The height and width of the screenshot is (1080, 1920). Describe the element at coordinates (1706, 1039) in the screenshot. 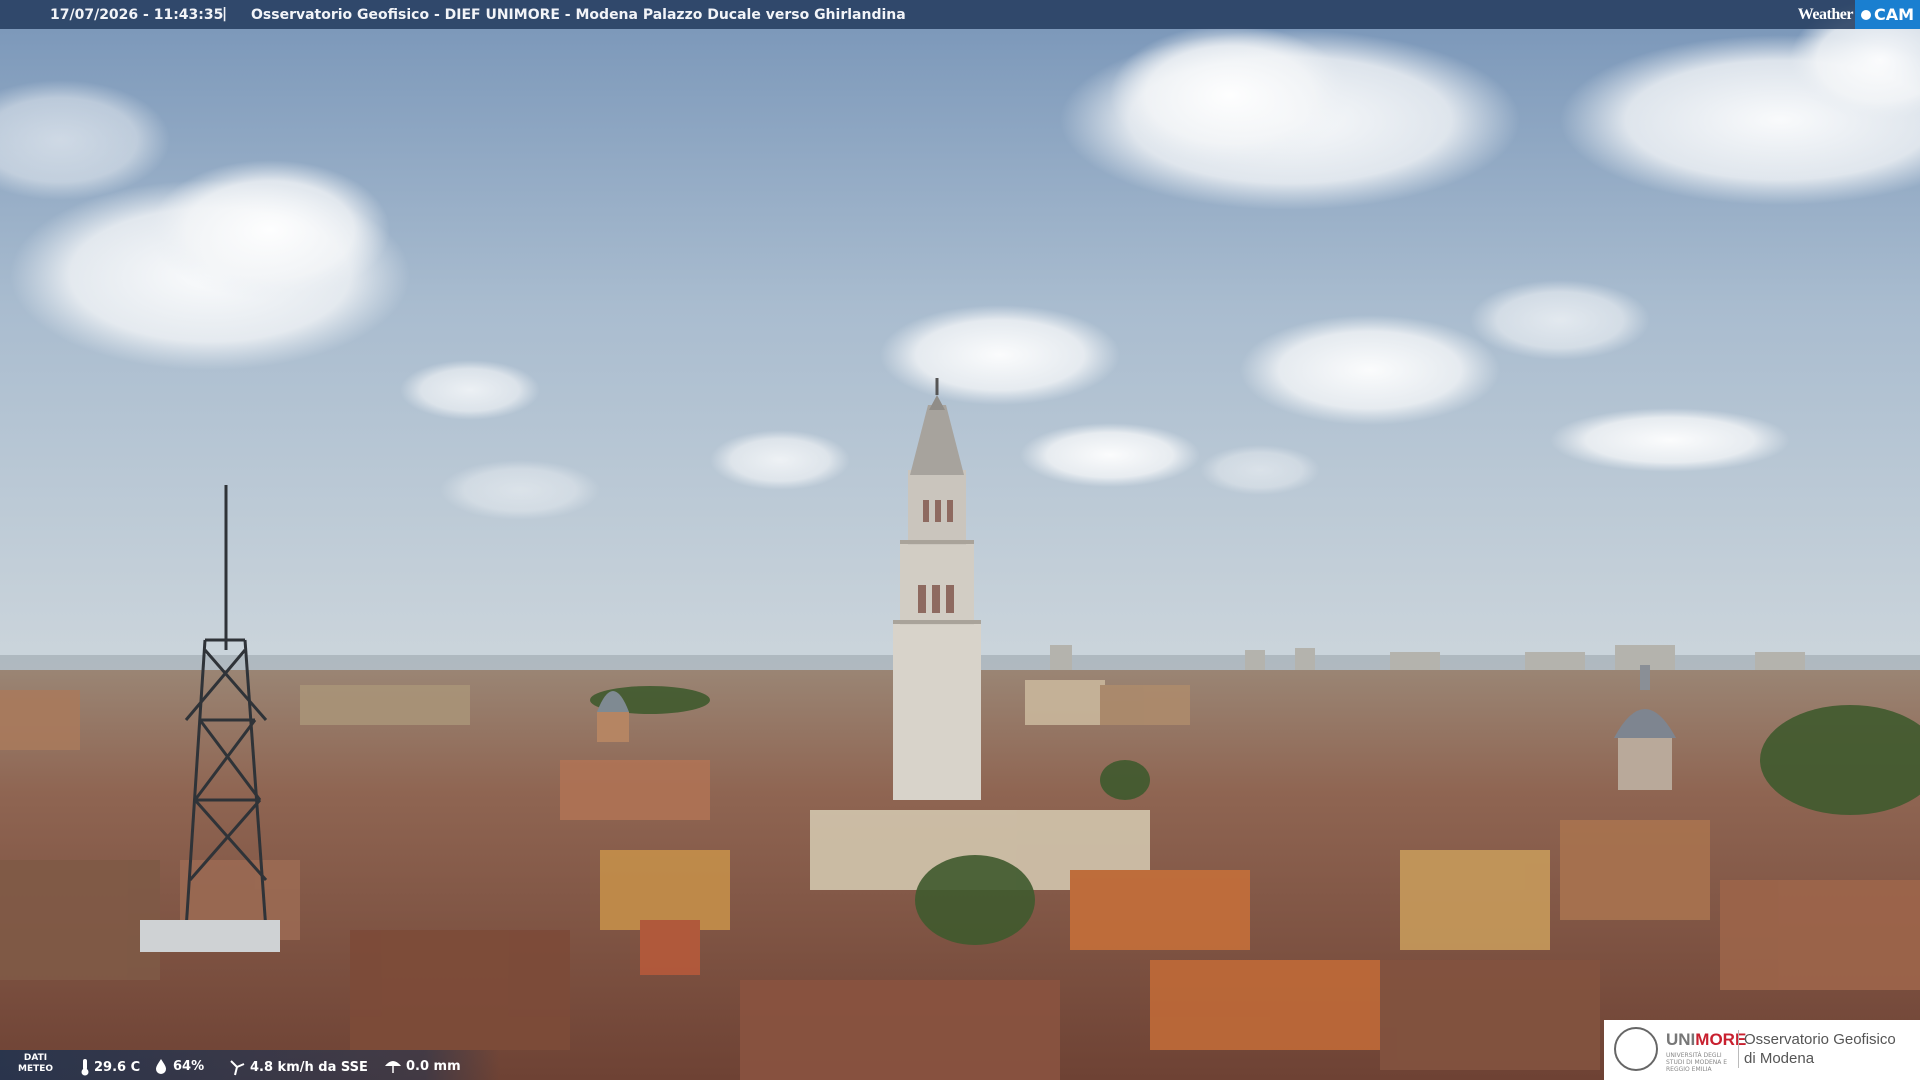

I see `unimore-wordmark: UNIMORE` at that location.